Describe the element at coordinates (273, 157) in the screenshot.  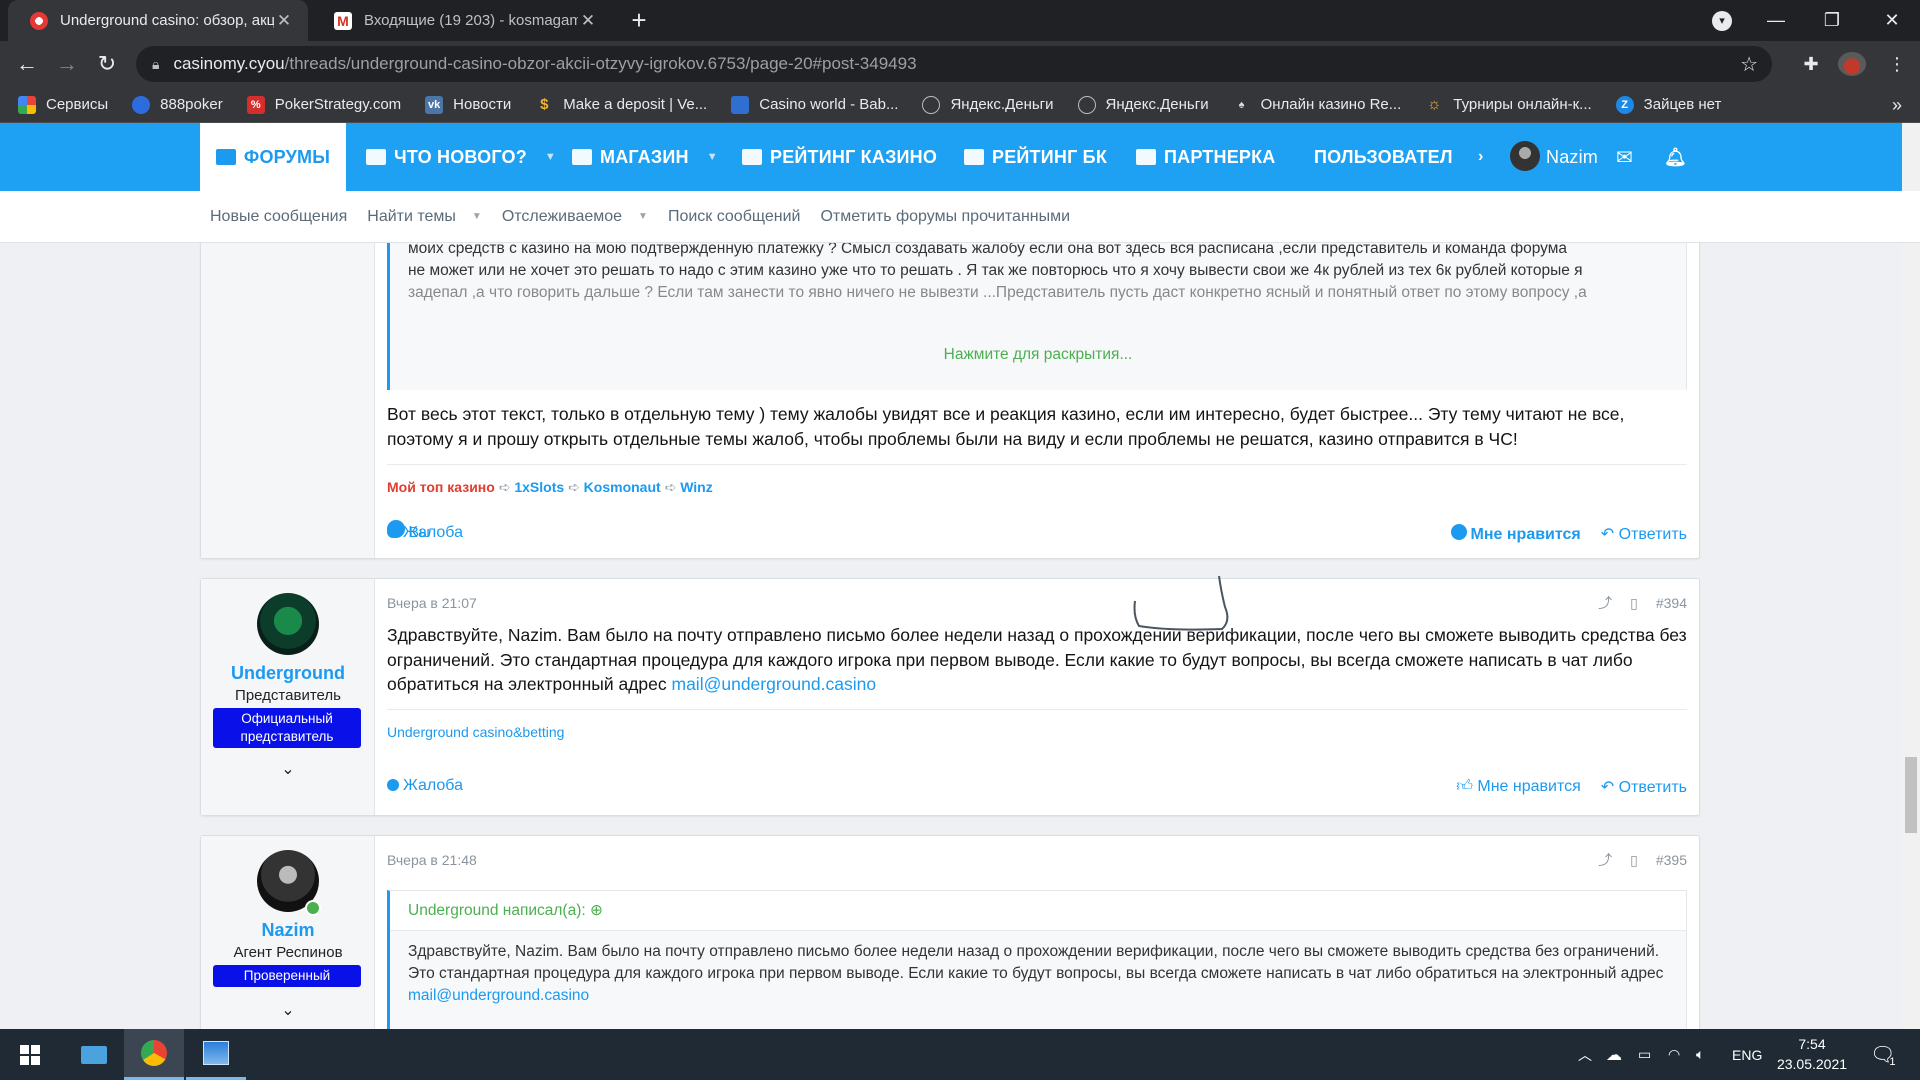
I see `nav-forums: ФОРУМЫ` at that location.